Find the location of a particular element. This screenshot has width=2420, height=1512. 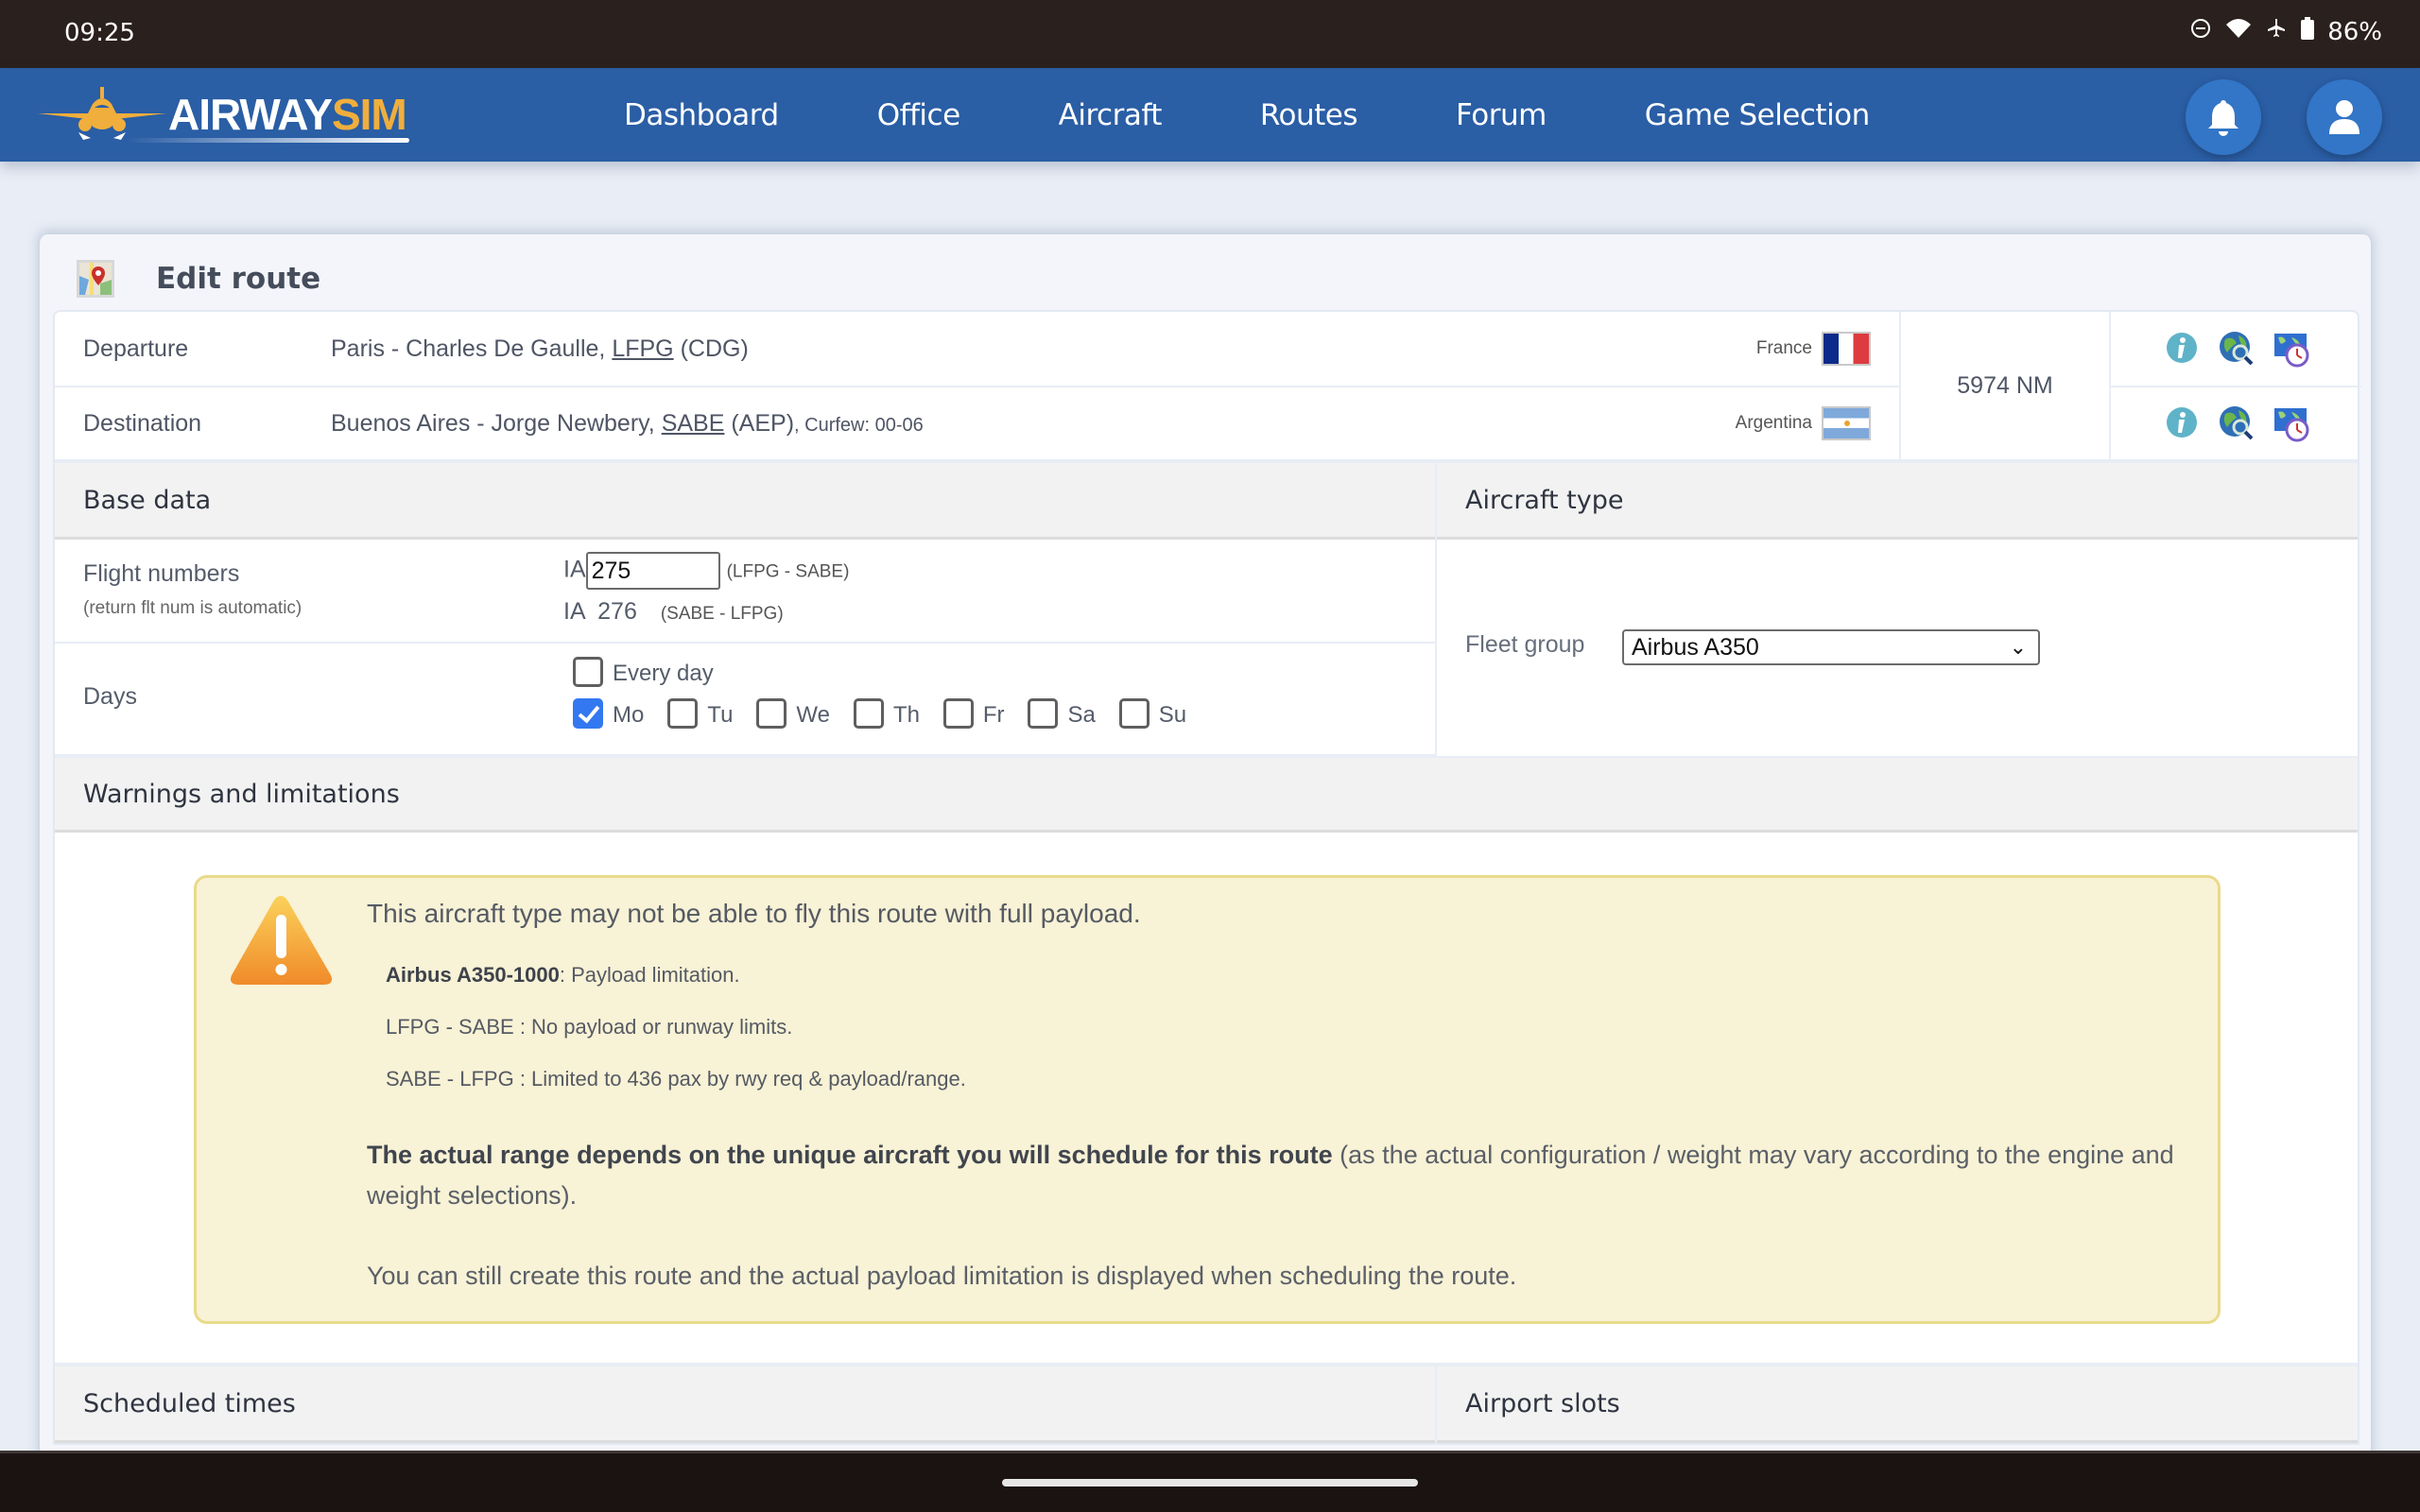

fleet-group-select: Airbus A350 ⌄ is located at coordinates (1831, 647).